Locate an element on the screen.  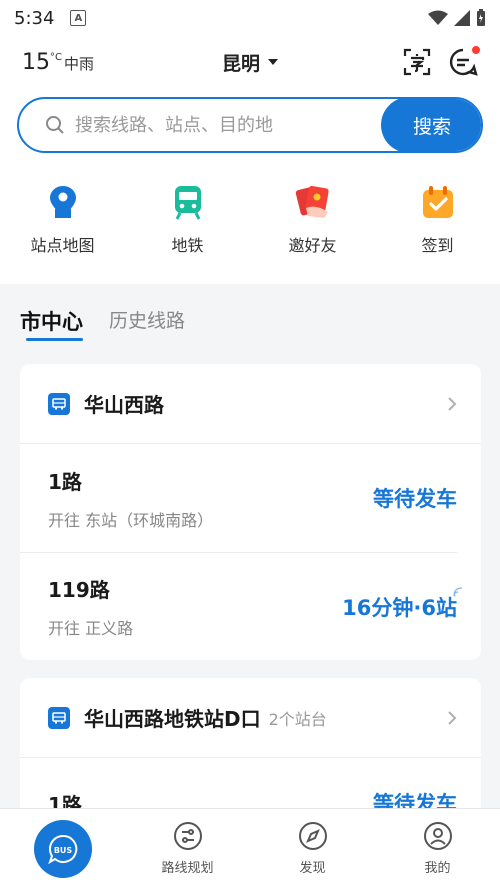
scan-text-icon is located at coordinates (417, 62).